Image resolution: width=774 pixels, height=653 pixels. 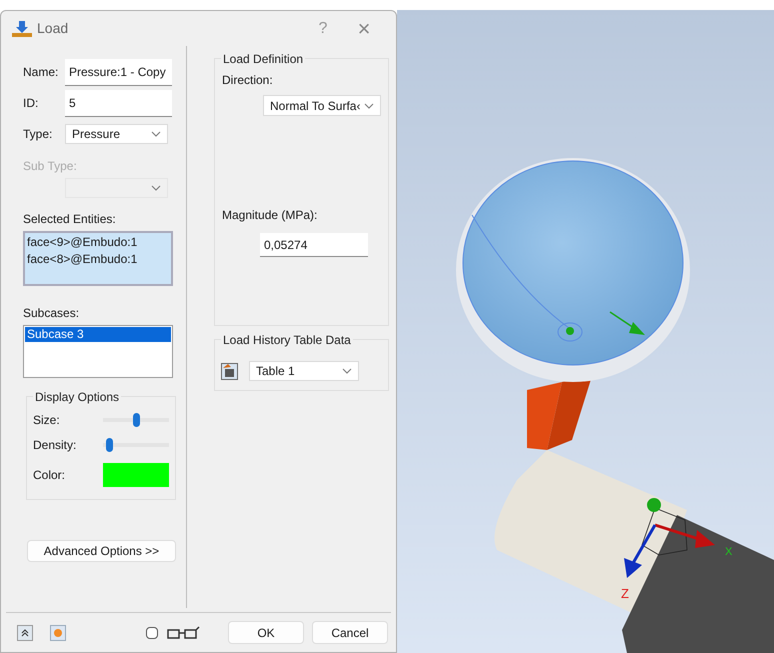 I want to click on type-dropdown: Pressure, so click(x=116, y=134).